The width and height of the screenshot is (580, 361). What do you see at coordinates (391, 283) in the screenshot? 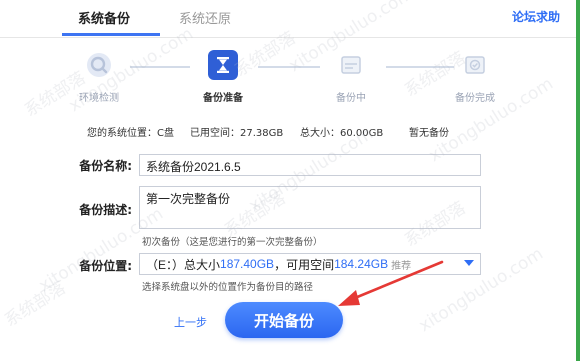
I see `annotation-arrow-icon` at bounding box center [391, 283].